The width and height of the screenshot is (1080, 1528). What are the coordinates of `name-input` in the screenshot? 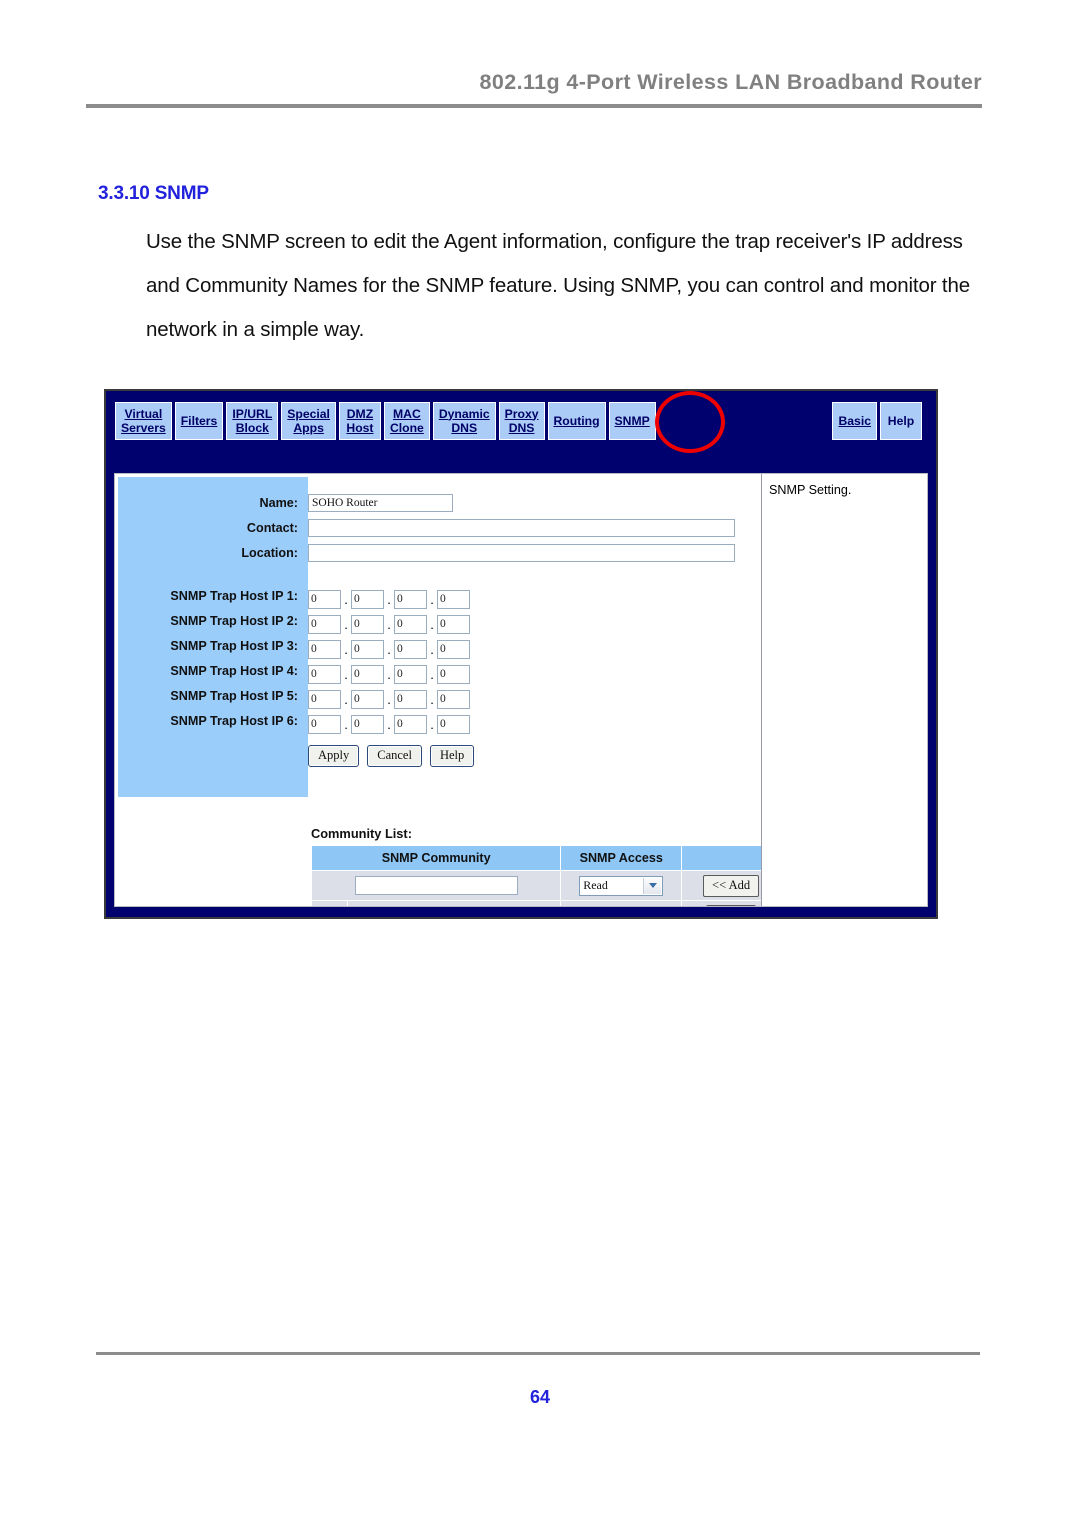 It's located at (380, 502).